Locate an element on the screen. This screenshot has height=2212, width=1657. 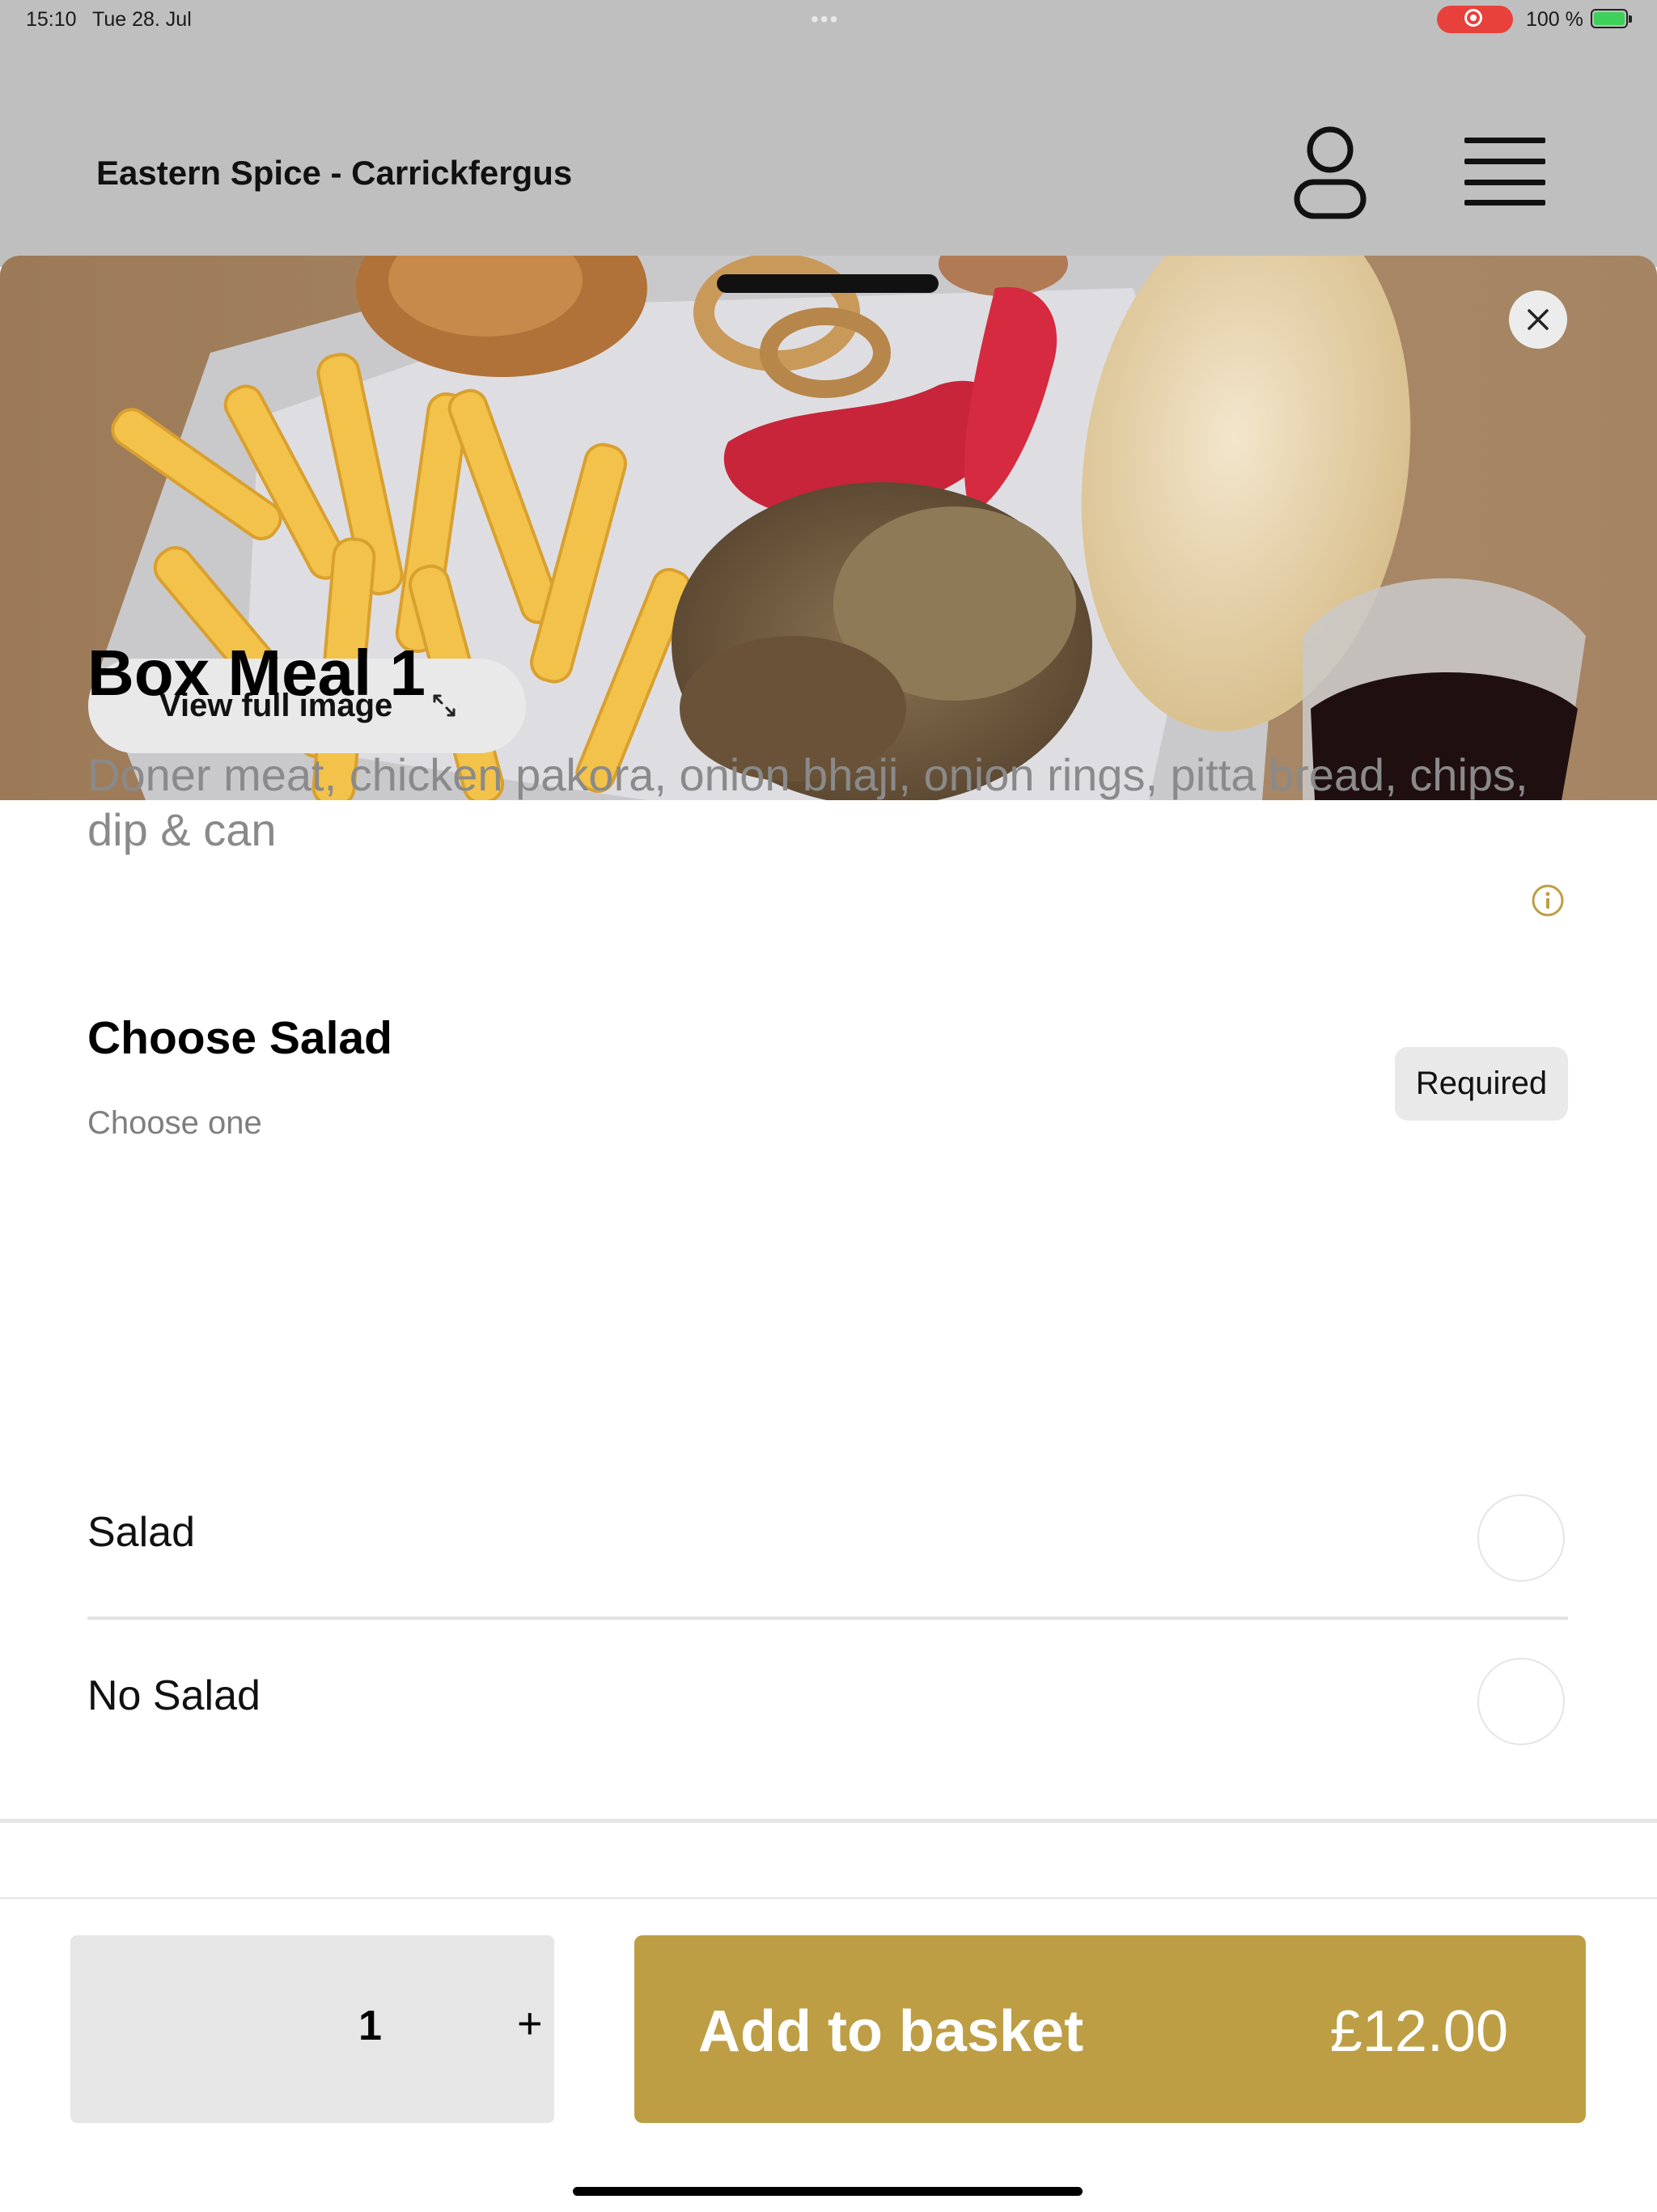
battery-percentage: 100 % is located at coordinates (1554, 19).